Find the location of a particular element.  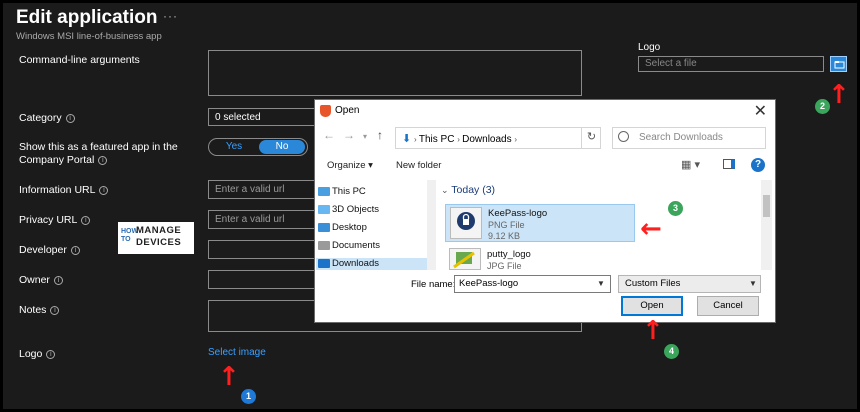

tree-item-downloads: Downloads is located at coordinates (371, 264).